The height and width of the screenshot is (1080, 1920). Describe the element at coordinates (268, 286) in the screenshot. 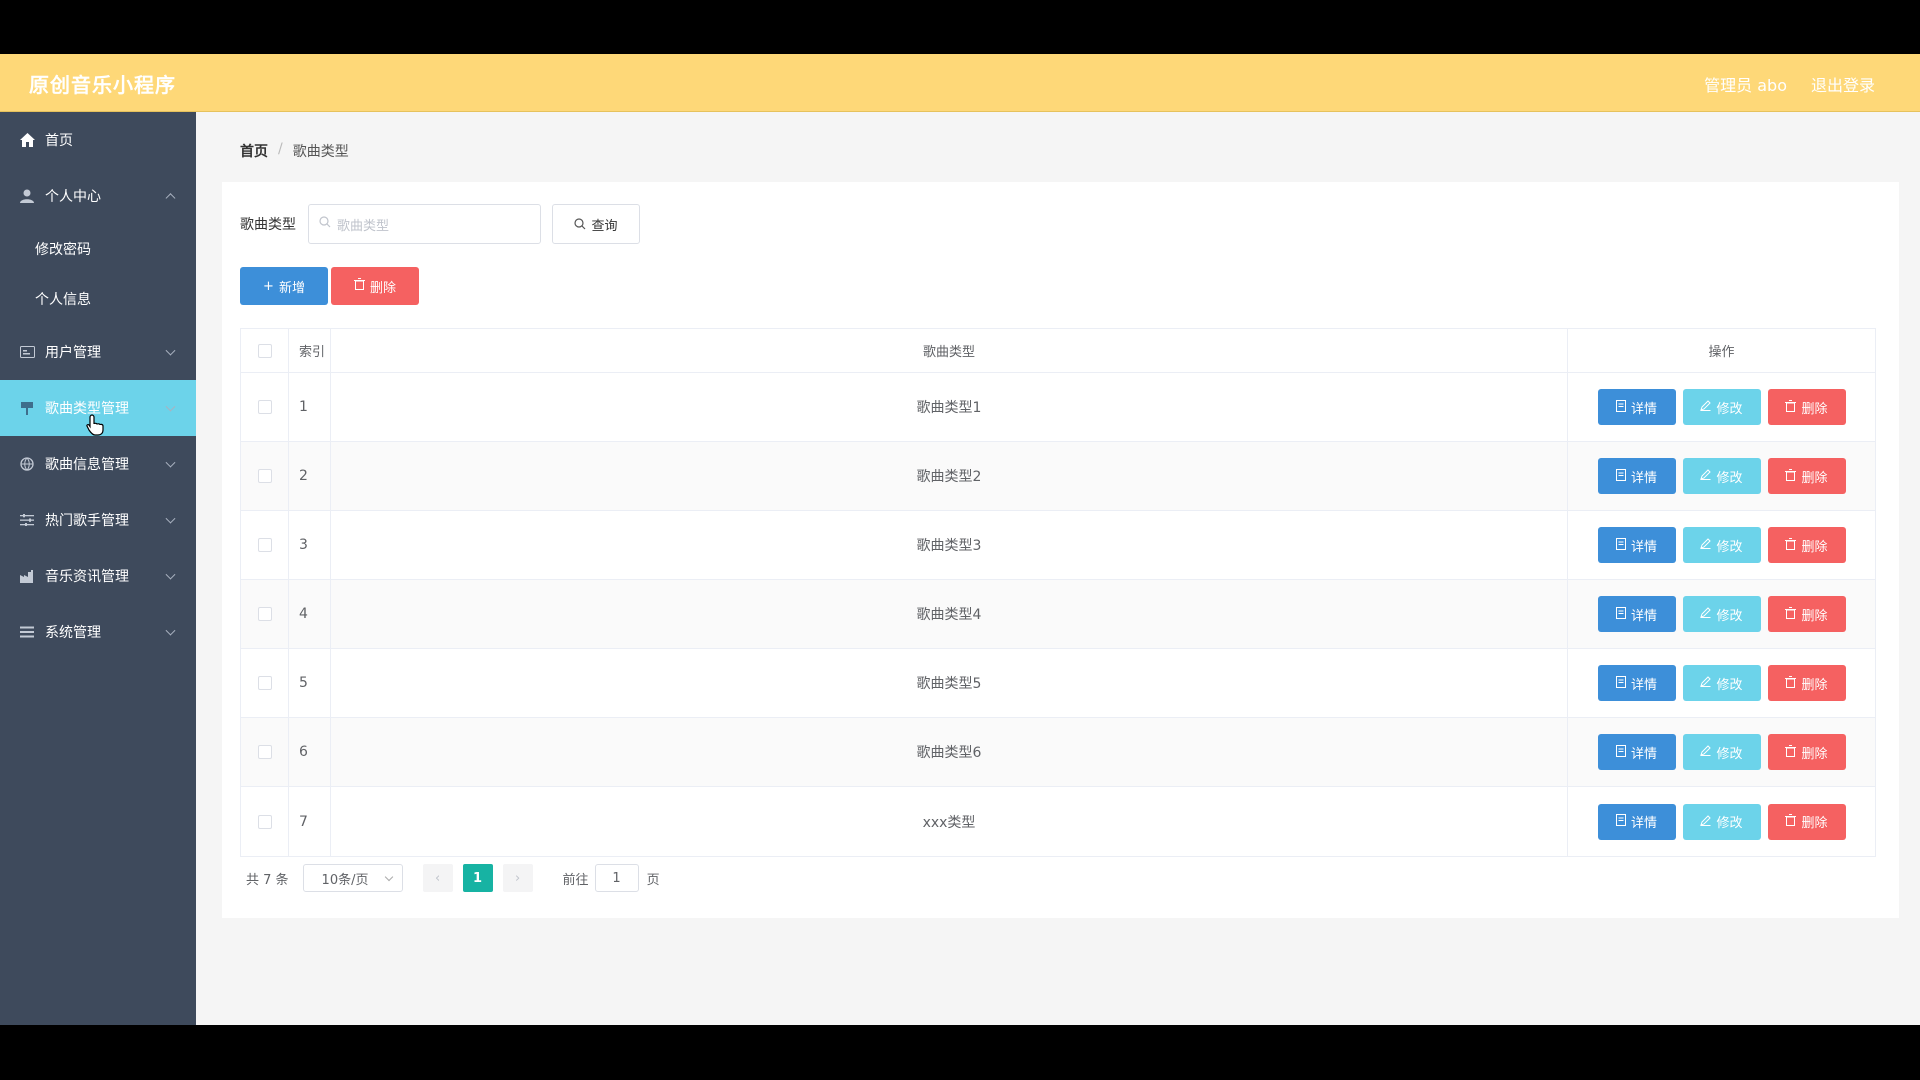

I see `plus-icon: +` at that location.